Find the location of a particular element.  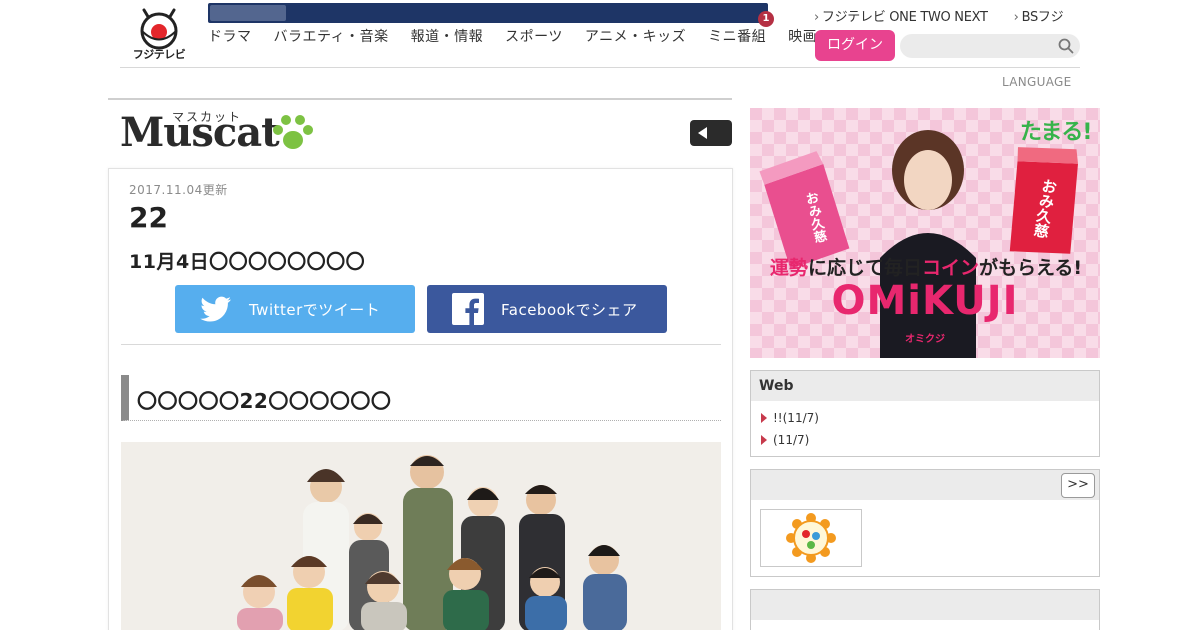

section-heading: 〇〇〇〇〇22〇〇〇〇〇〇 is located at coordinates (421, 398).